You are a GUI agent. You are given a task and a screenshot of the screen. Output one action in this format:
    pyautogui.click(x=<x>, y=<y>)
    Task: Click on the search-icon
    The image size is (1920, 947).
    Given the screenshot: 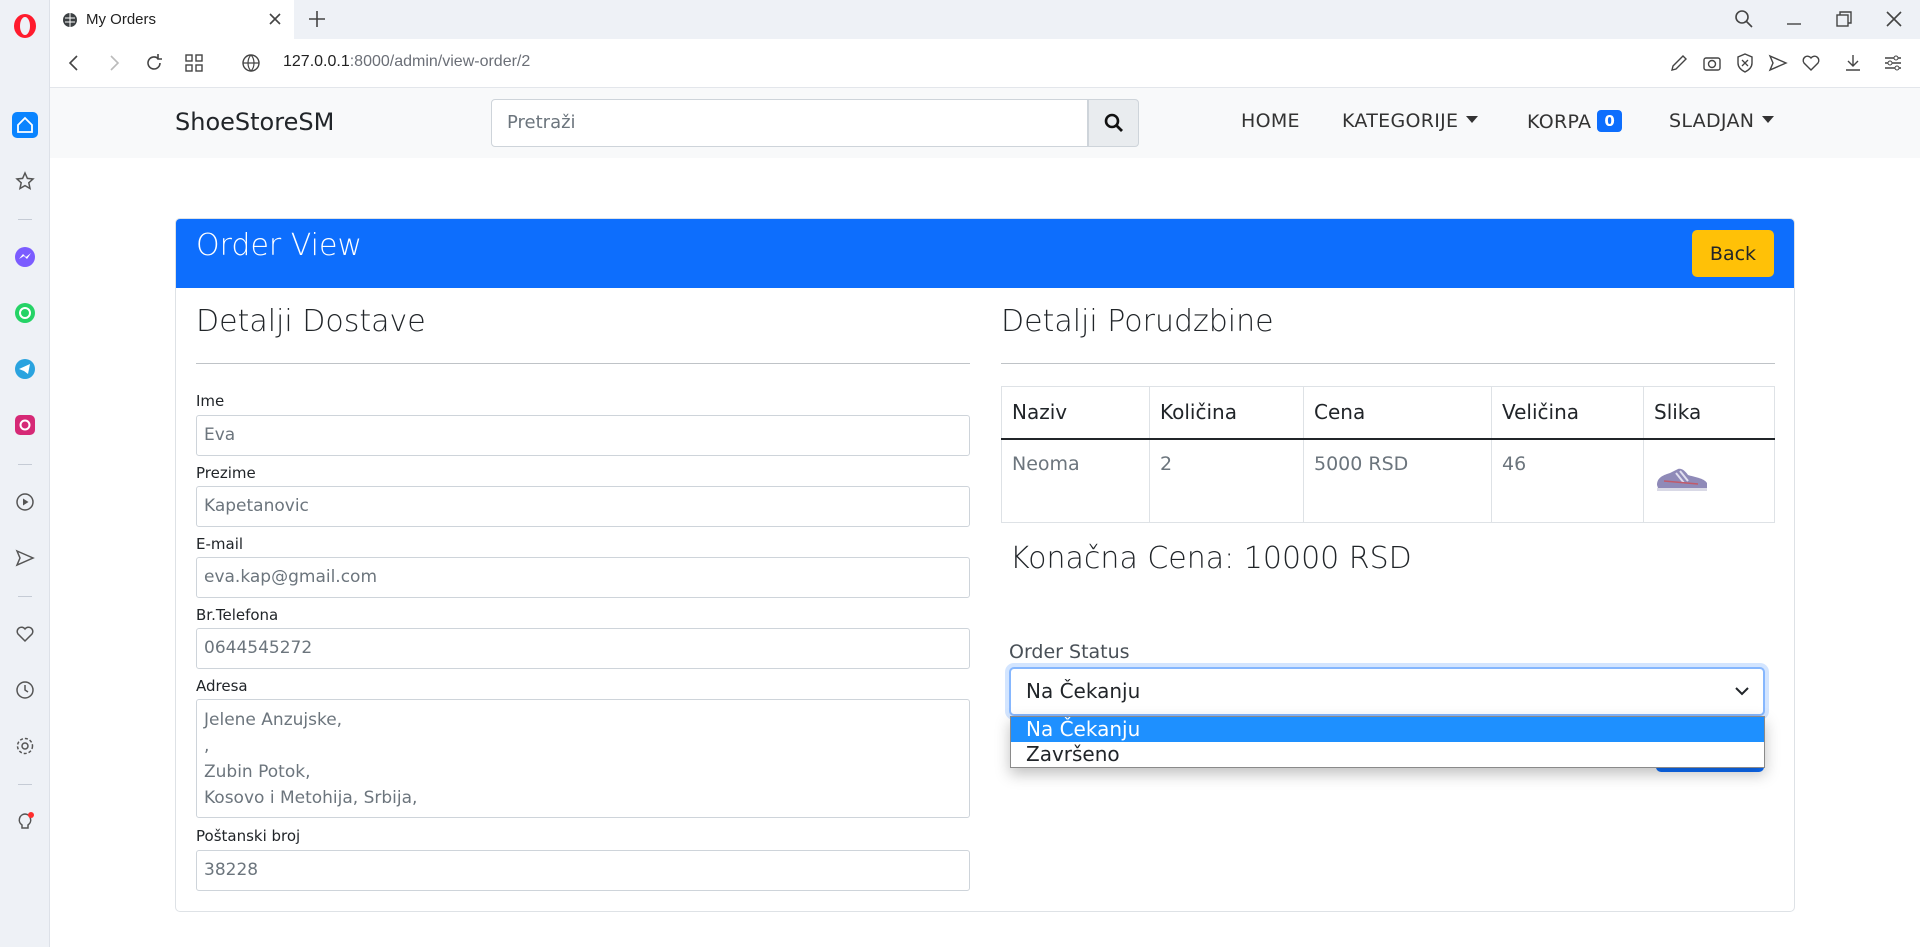 What is the action you would take?
    pyautogui.click(x=1113, y=122)
    